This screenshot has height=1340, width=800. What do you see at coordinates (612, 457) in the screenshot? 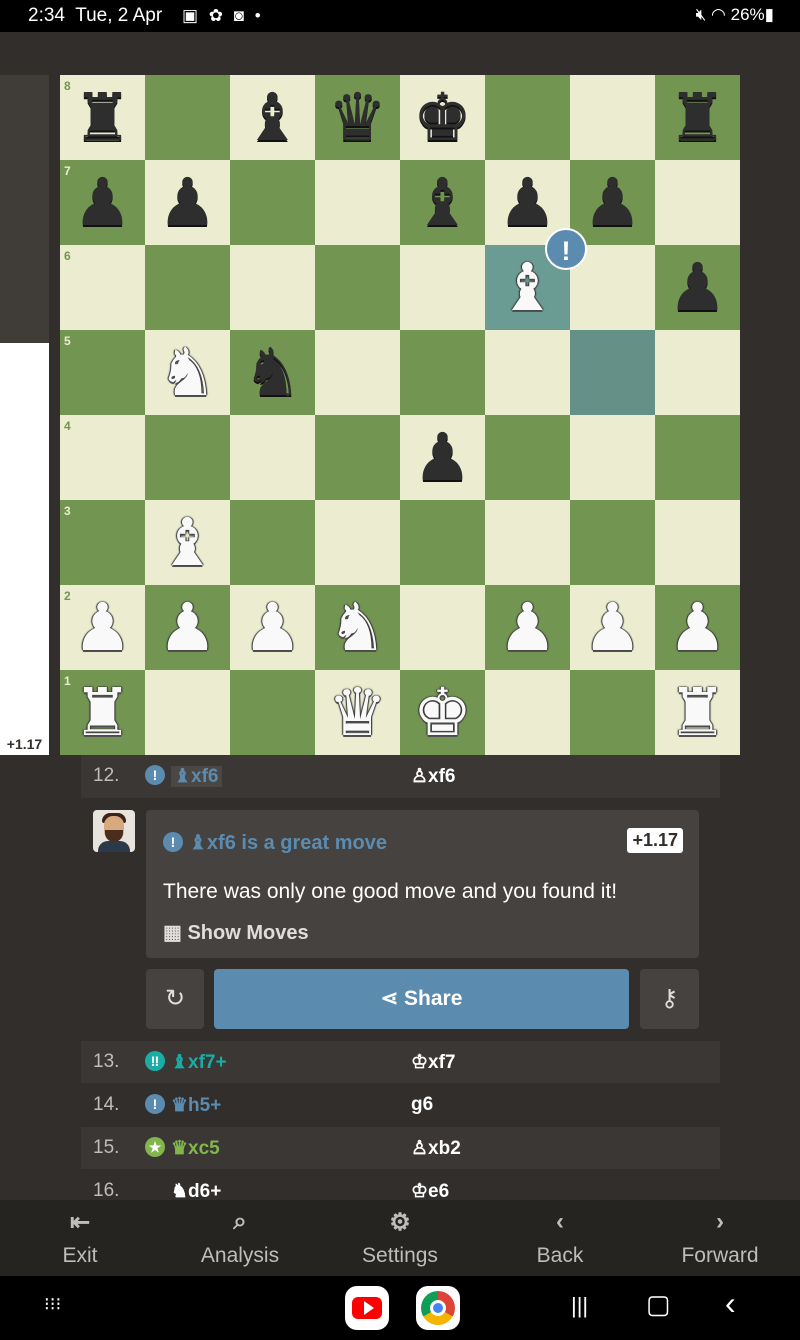
I see `square-g4` at bounding box center [612, 457].